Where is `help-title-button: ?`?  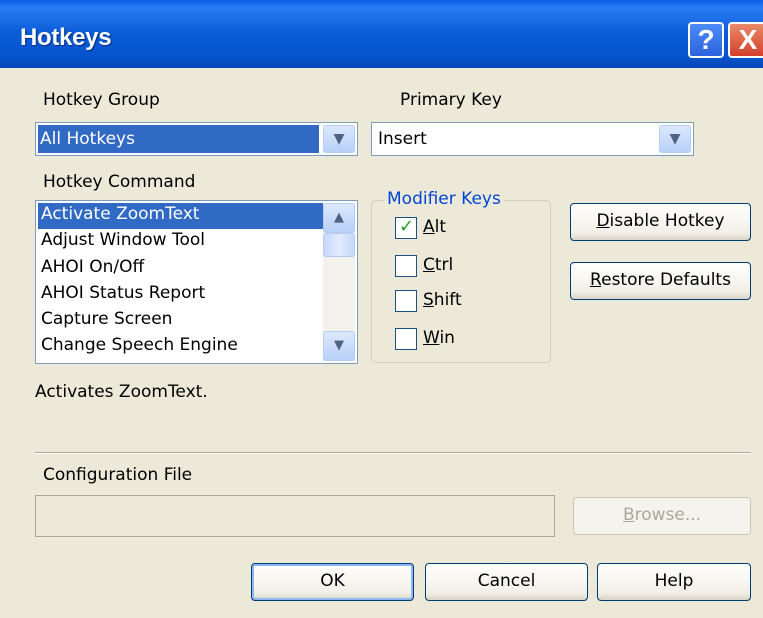
help-title-button: ? is located at coordinates (706, 40).